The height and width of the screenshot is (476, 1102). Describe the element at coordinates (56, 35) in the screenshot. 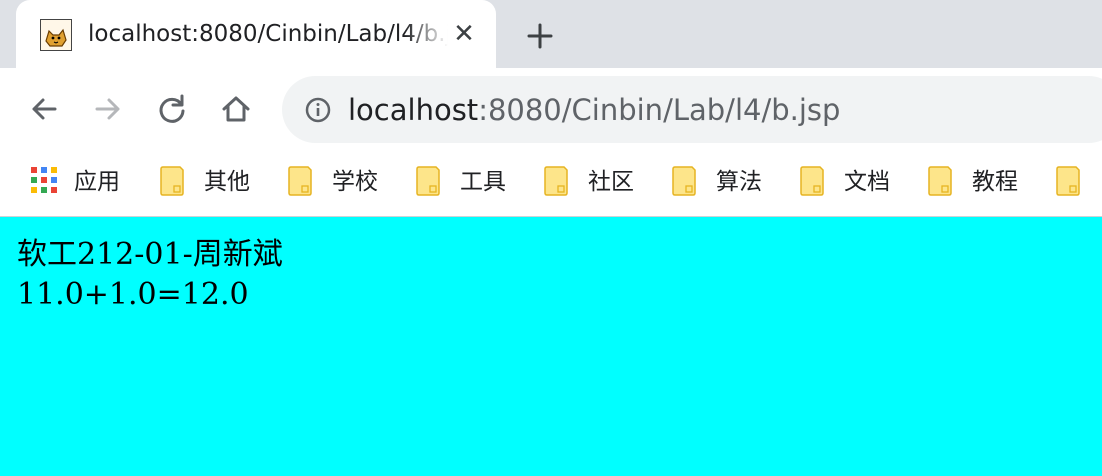

I see `tomcat-icon` at that location.